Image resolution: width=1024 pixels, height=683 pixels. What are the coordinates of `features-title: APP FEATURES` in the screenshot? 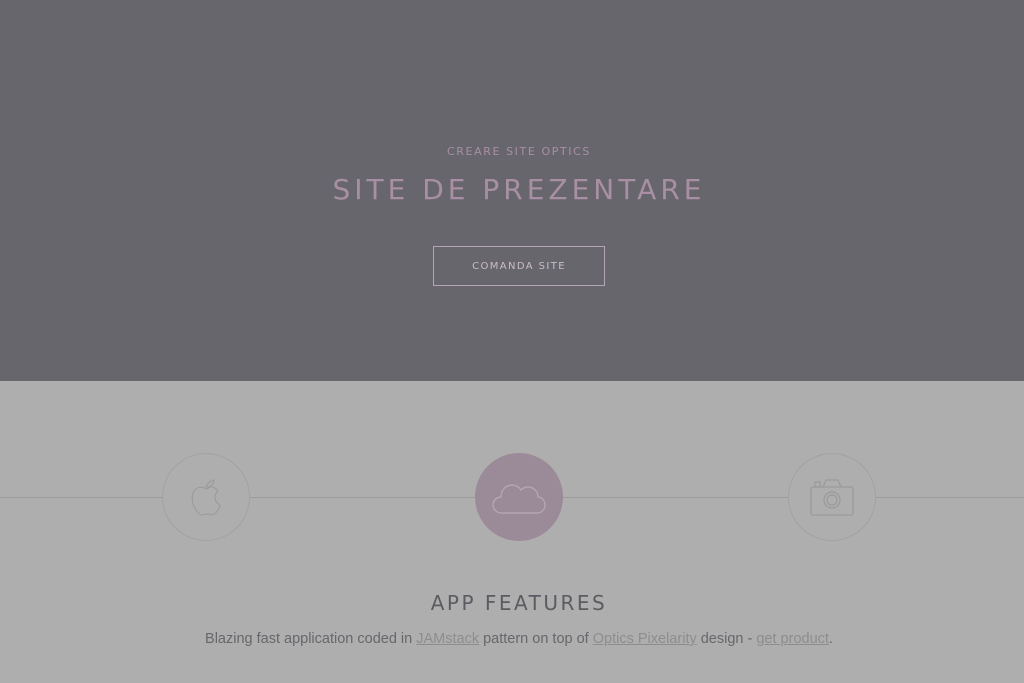 It's located at (519, 603).